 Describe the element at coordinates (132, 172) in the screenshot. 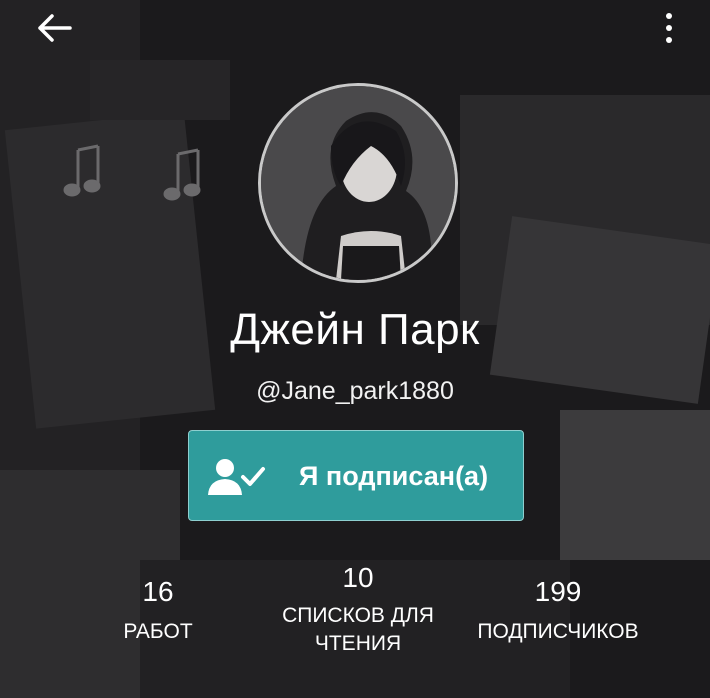

I see `music-note-decoration` at that location.